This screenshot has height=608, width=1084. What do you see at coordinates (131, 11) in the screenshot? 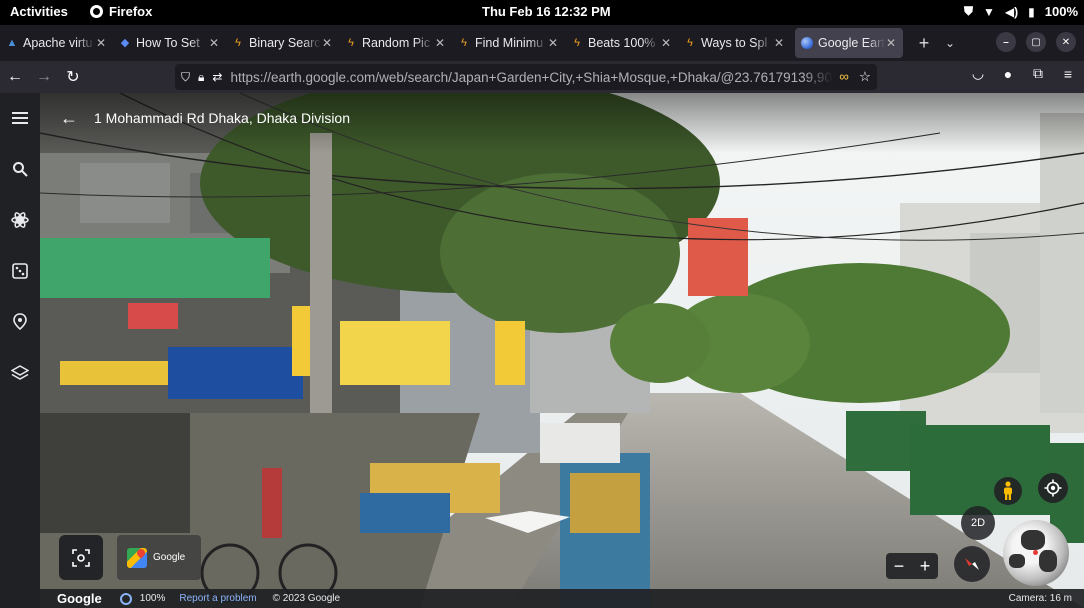
I see `app-menu-label: Firefox` at bounding box center [131, 11].